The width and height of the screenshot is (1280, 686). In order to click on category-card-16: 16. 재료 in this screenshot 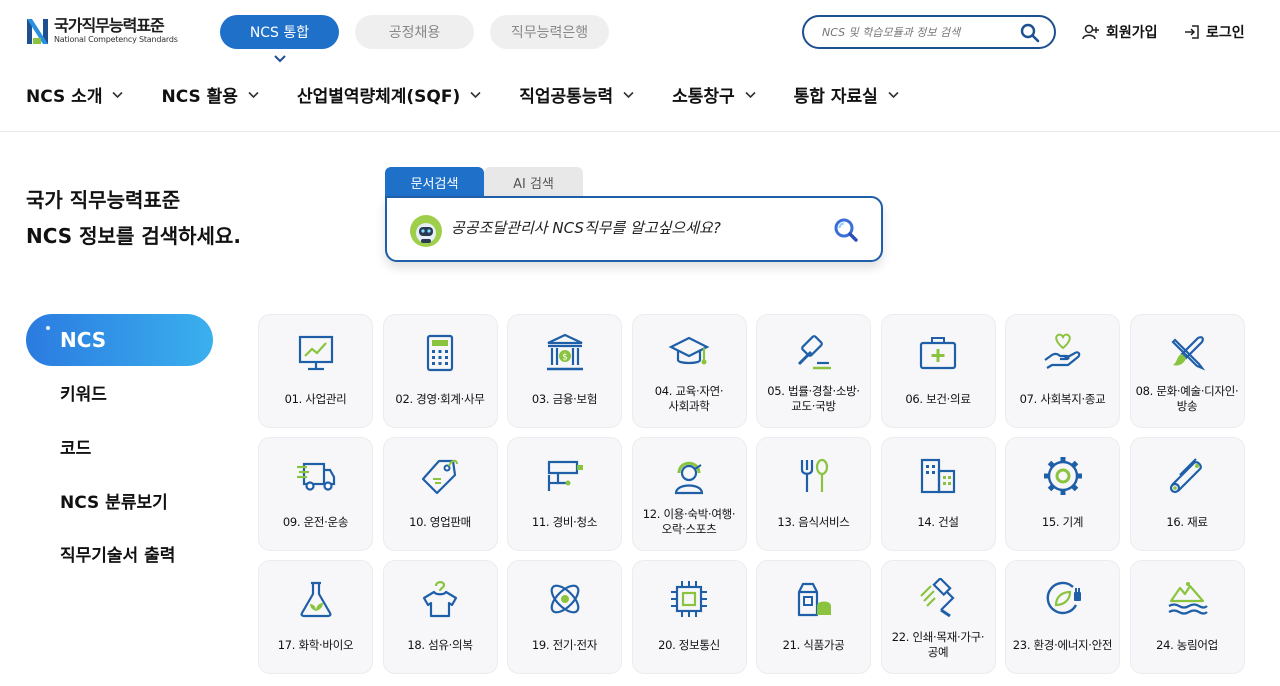, I will do `click(1187, 494)`.